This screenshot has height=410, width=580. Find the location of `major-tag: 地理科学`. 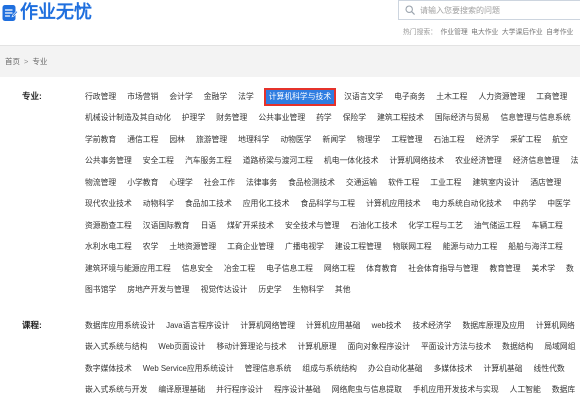

major-tag: 地理科学 is located at coordinates (253, 140).